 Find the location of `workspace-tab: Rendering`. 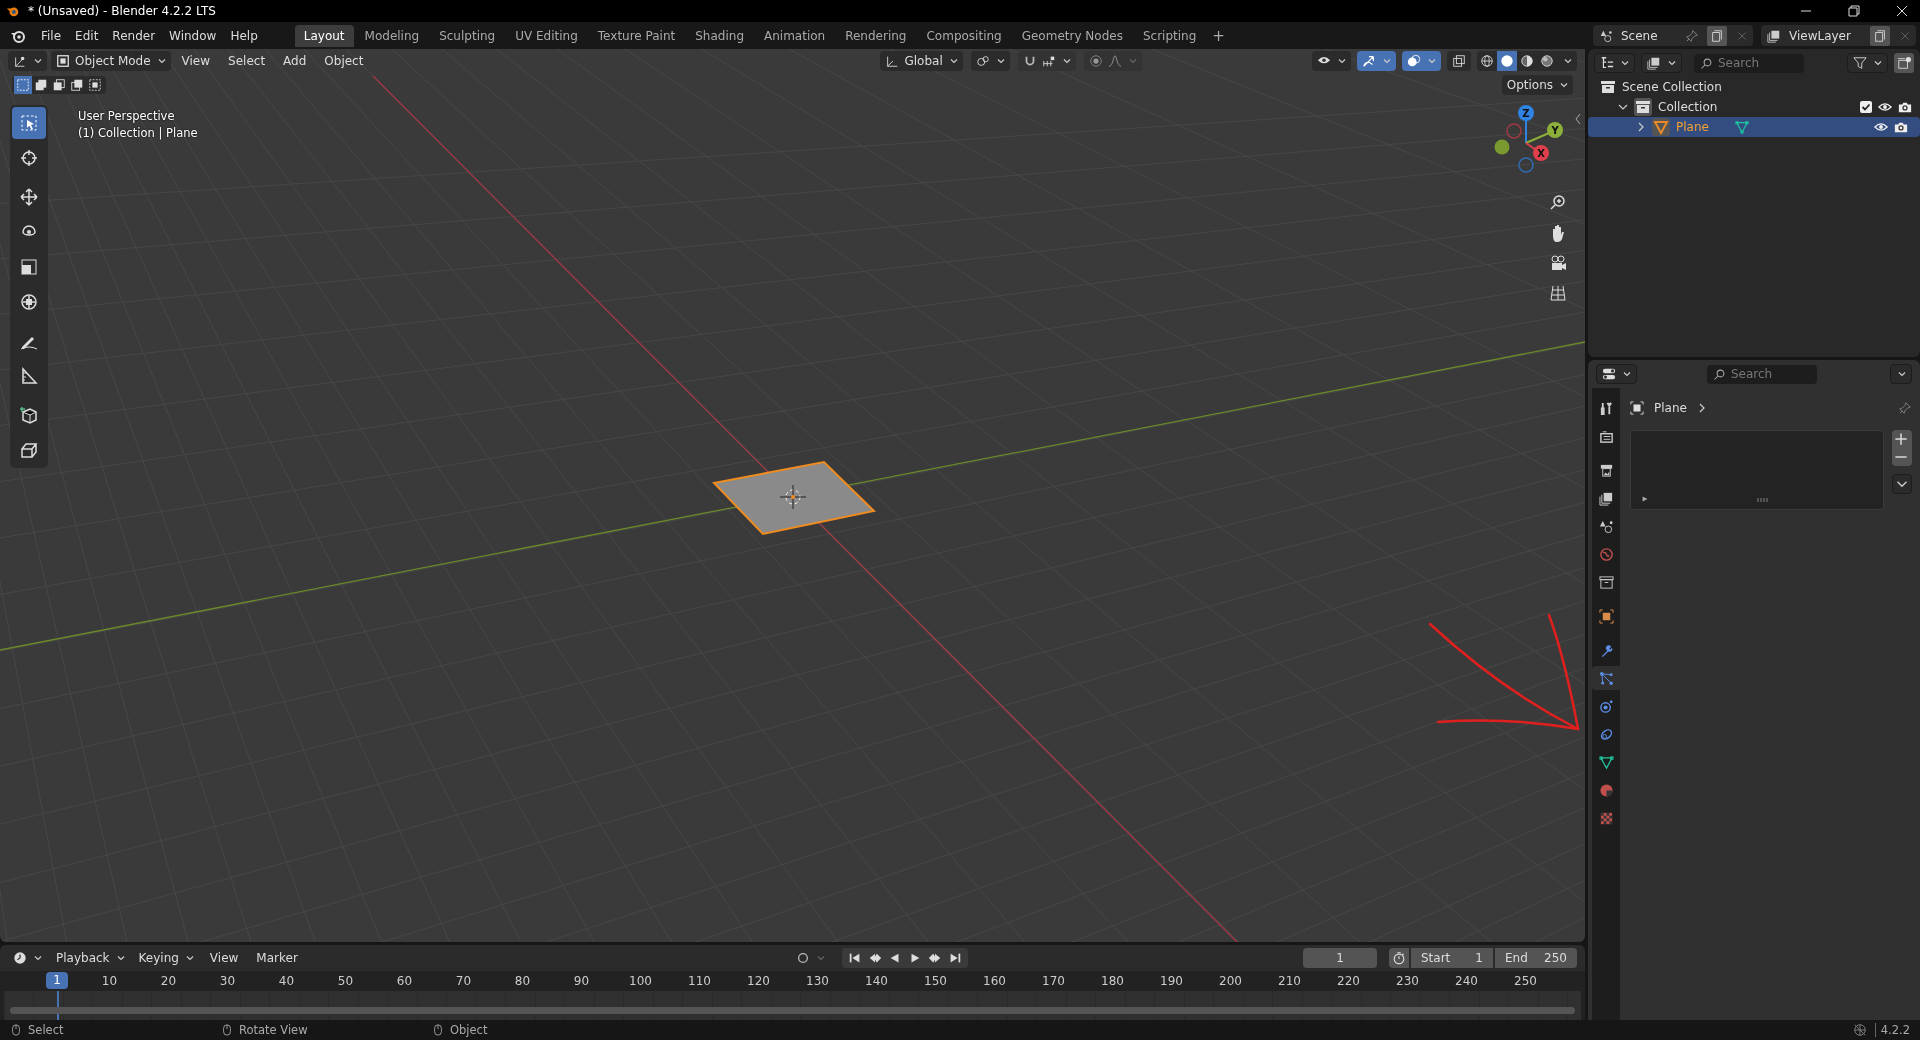

workspace-tab: Rendering is located at coordinates (876, 35).